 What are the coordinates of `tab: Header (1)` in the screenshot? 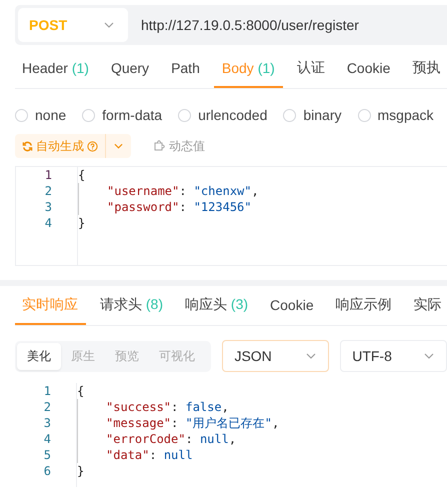 It's located at (56, 69).